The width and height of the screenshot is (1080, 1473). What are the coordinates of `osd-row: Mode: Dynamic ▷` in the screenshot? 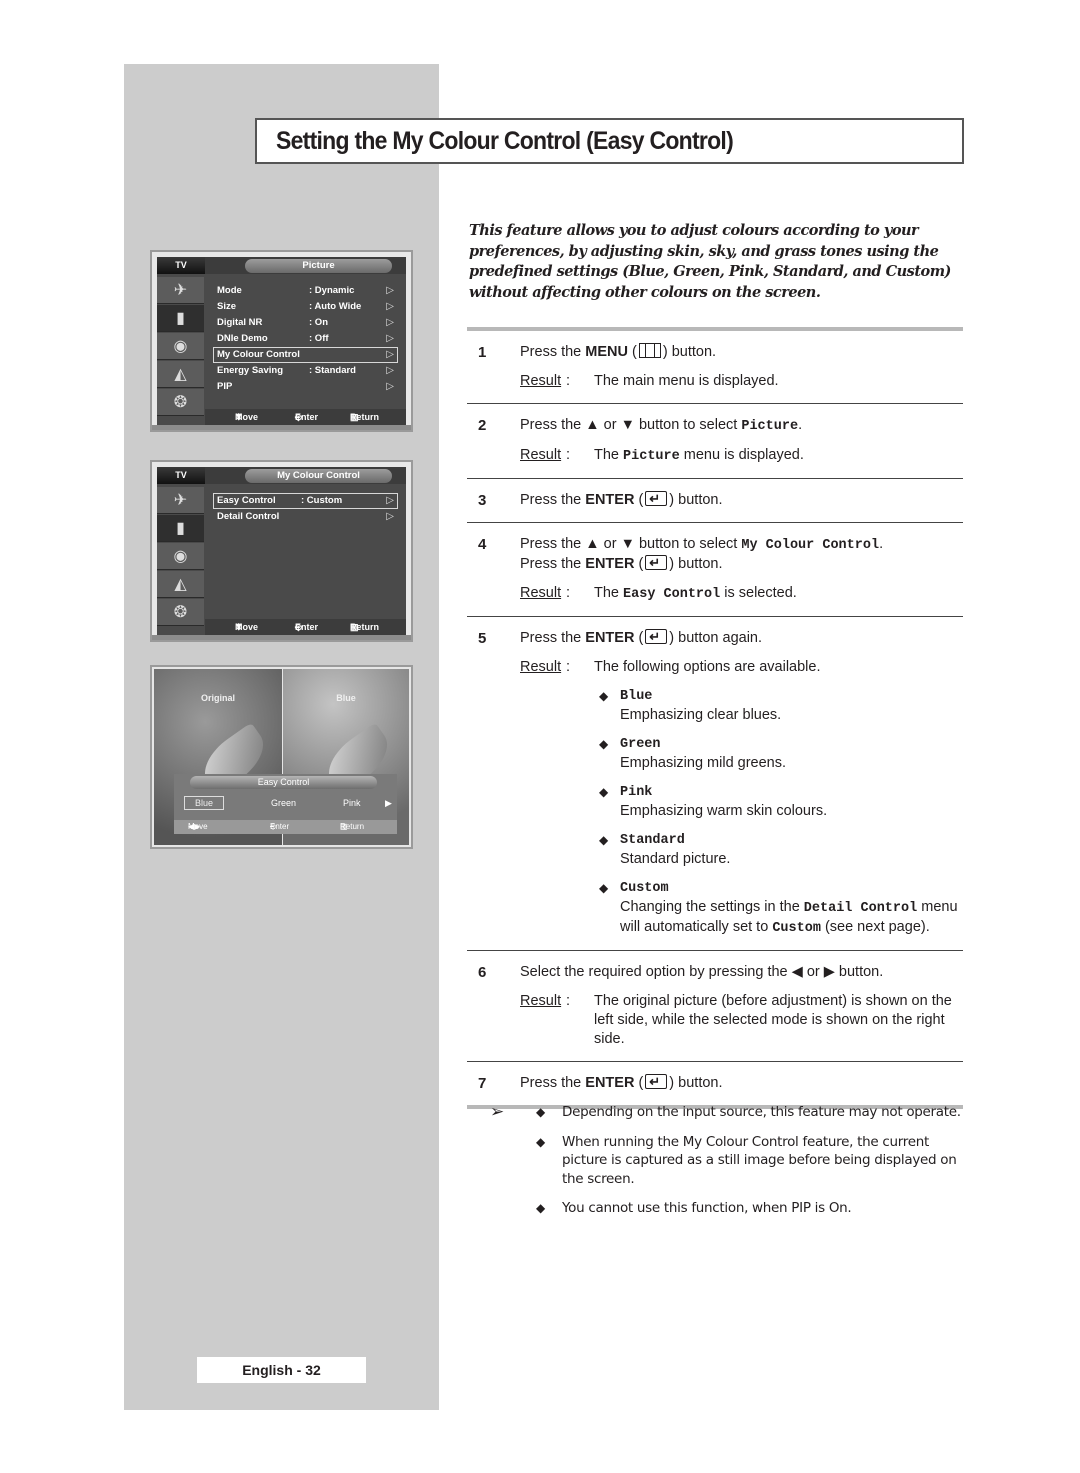 It's located at (305, 291).